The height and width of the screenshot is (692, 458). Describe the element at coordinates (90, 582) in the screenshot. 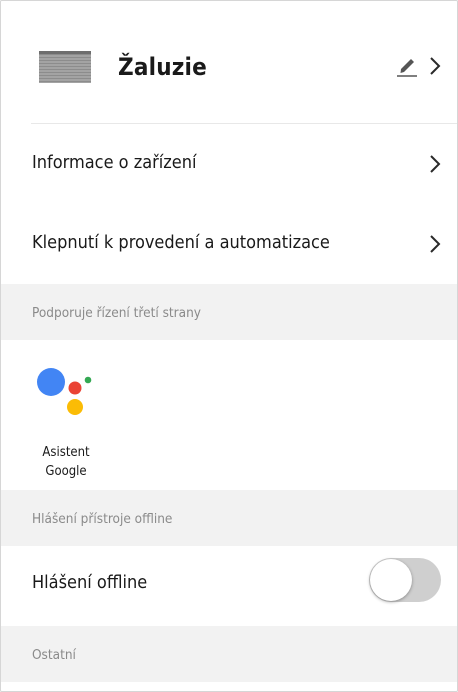

I see `offline-report-label: Hlášení offline` at that location.